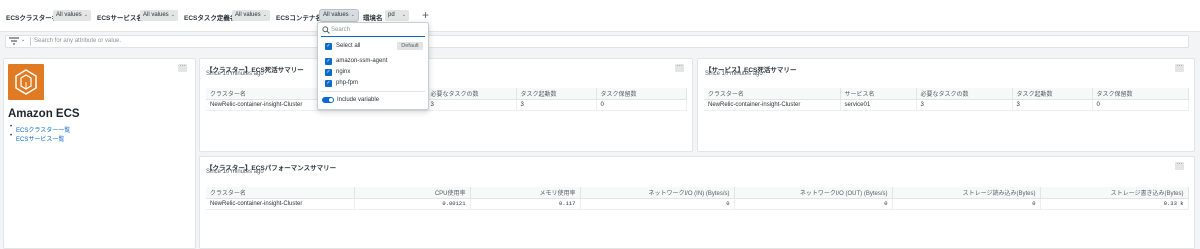 This screenshot has height=249, width=1200. I want to click on table-row: NewRelic-container-insight-Cluster 3 3 0, so click(446, 105).